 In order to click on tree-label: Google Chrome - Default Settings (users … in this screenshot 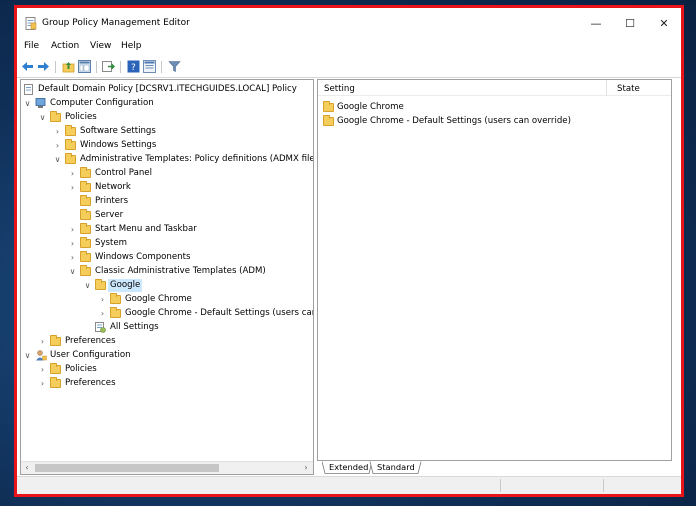, I will do `click(219, 313)`.